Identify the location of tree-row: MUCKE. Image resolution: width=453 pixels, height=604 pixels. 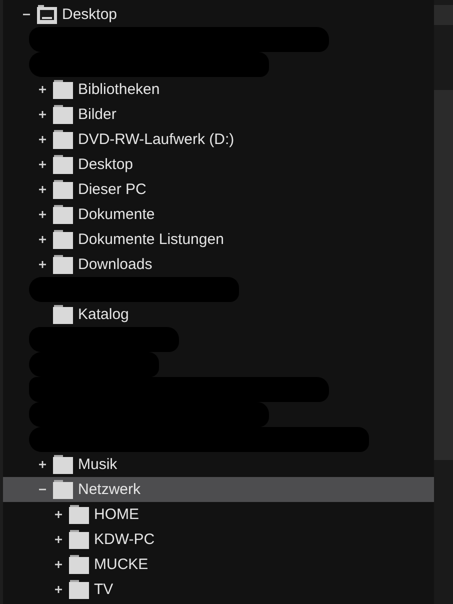
(218, 564).